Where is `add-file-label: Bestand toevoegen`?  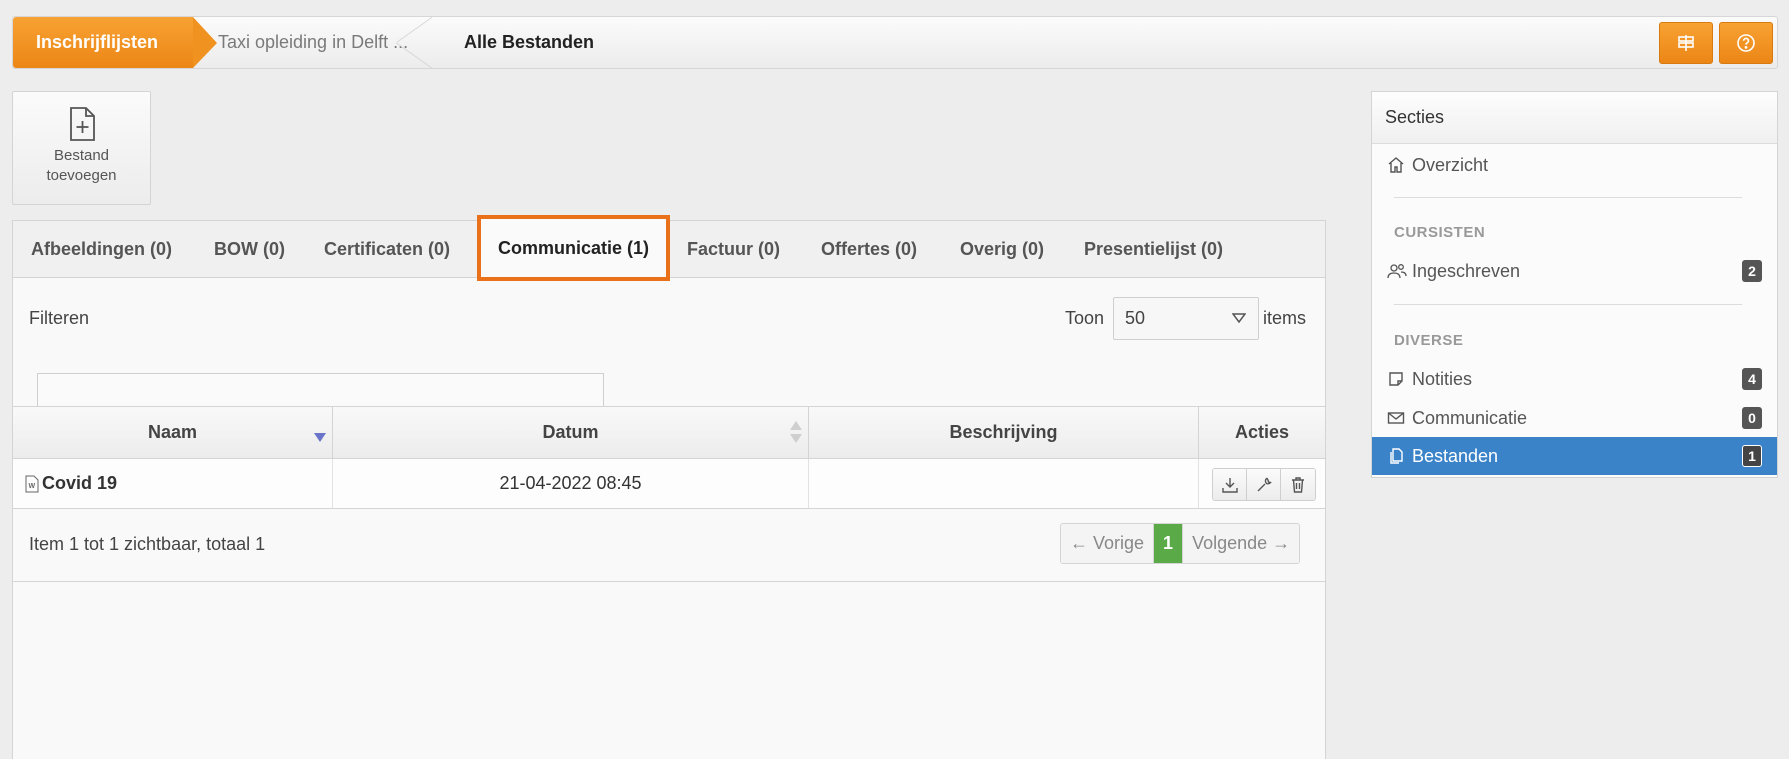
add-file-label: Bestand toevoegen is located at coordinates (82, 166).